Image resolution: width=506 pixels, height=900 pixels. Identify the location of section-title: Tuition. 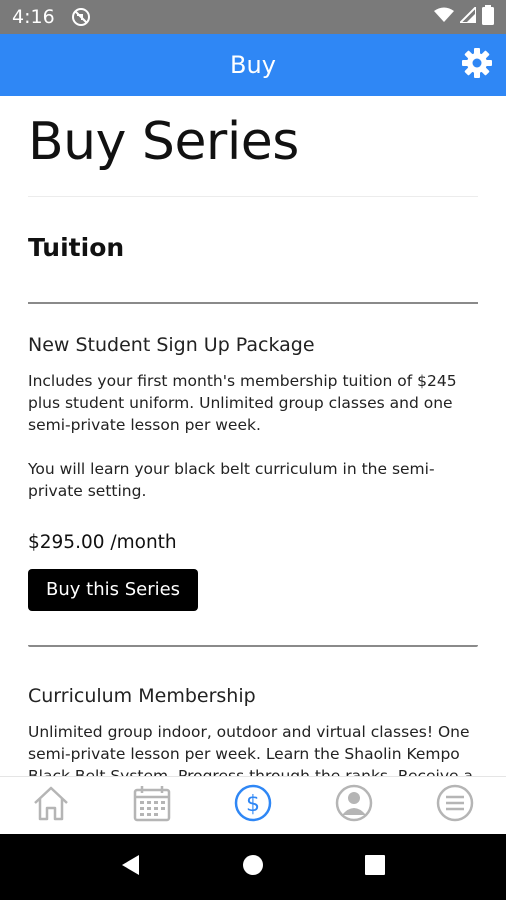
(76, 247).